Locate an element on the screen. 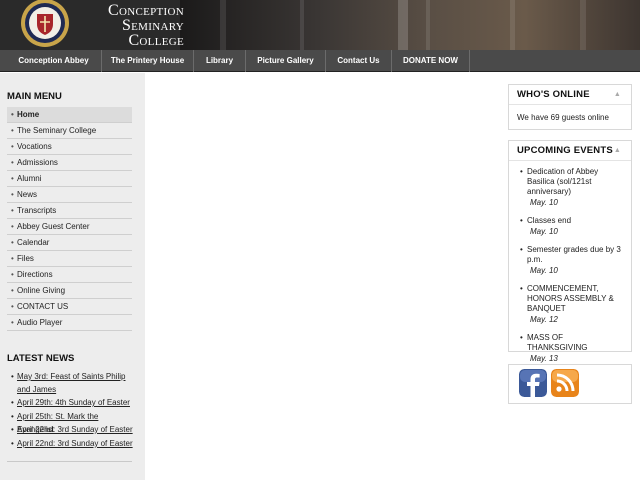 Image resolution: width=640 pixels, height=480 pixels. whos-online-module: WHO'S ONLINE ▲ We have 69 guests online is located at coordinates (570, 107).